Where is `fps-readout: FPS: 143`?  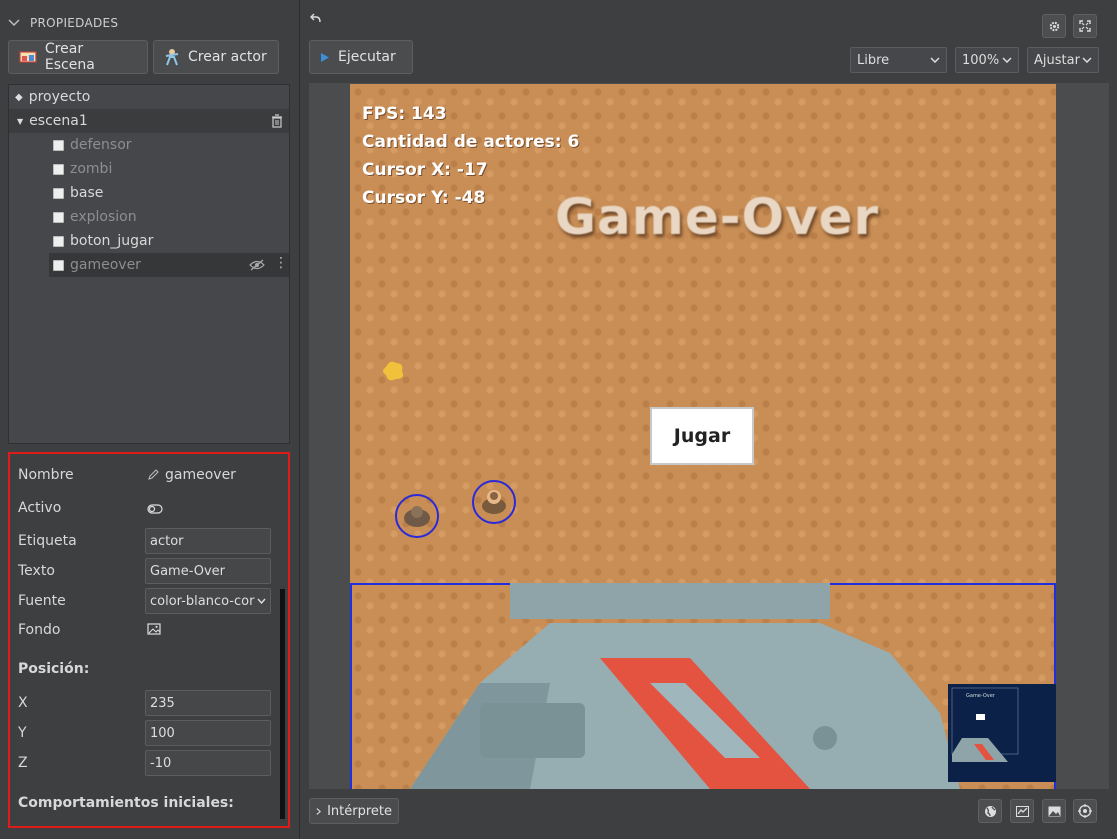
fps-readout: FPS: 143 is located at coordinates (404, 114).